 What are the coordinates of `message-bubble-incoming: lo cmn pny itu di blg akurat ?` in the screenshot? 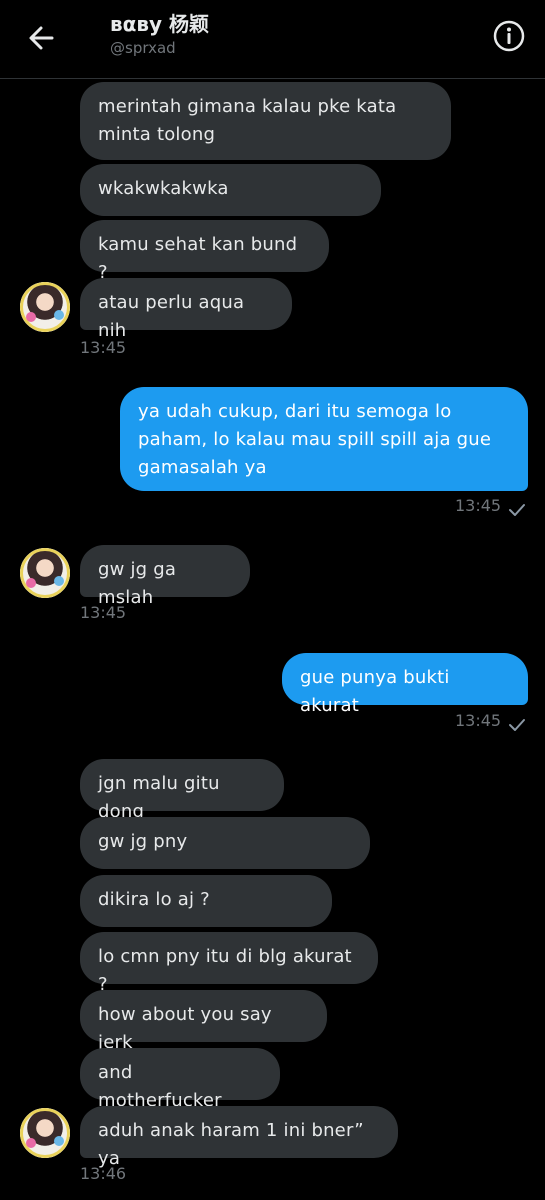 It's located at (229, 963).